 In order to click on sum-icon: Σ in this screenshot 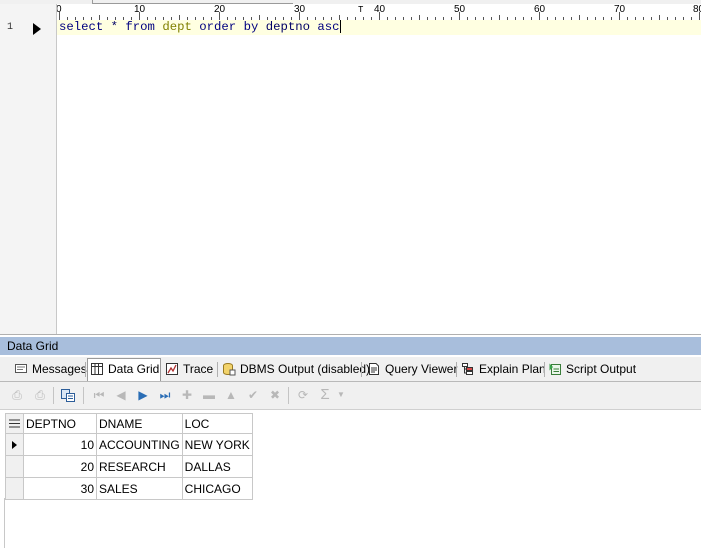, I will do `click(325, 395)`.